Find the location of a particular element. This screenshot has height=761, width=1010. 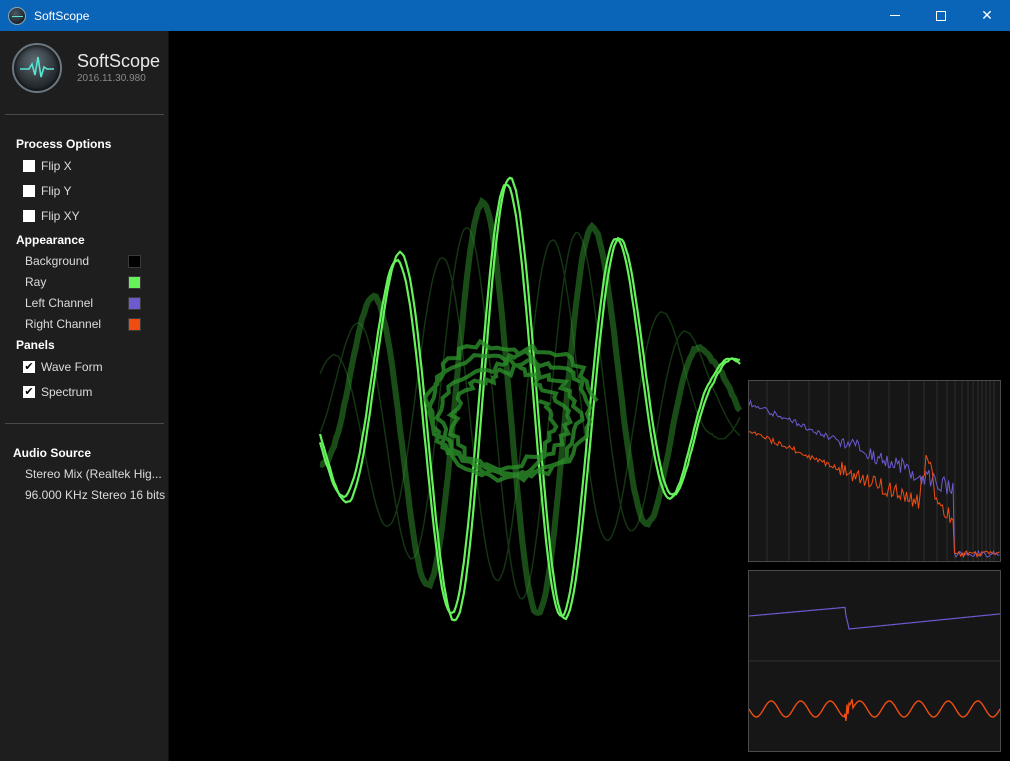

checkbox-label: Spectrum is located at coordinates (66, 392).